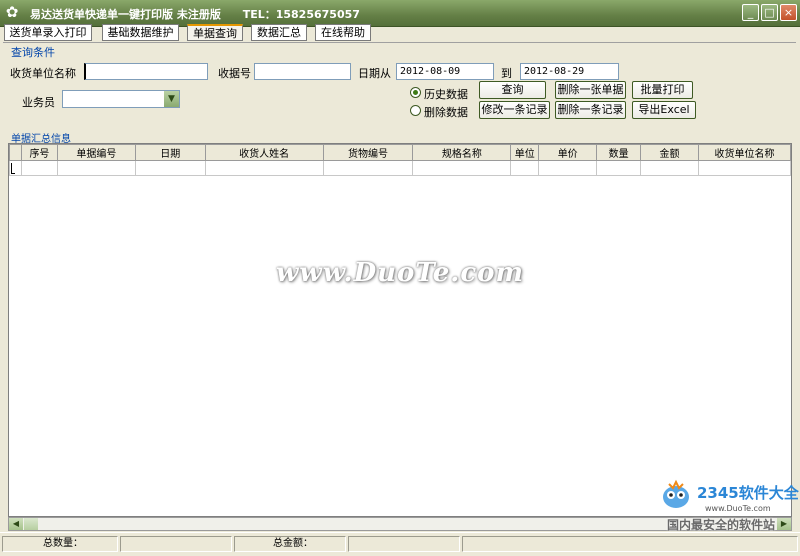 The height and width of the screenshot is (556, 800). I want to click on col-header-doc-no: 单据编号, so click(96, 152).